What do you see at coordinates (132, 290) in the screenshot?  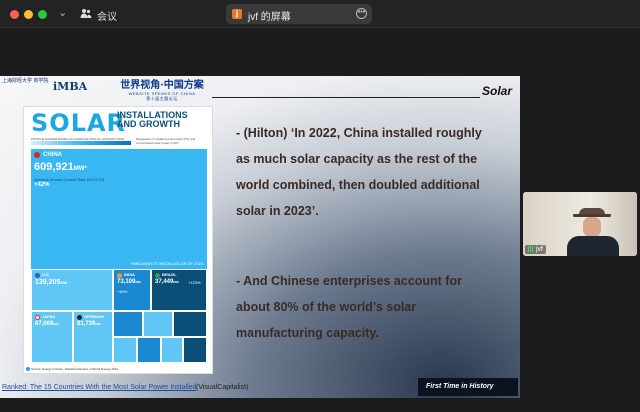 I see `country-tile: INDIA 73,109MW +40%` at bounding box center [132, 290].